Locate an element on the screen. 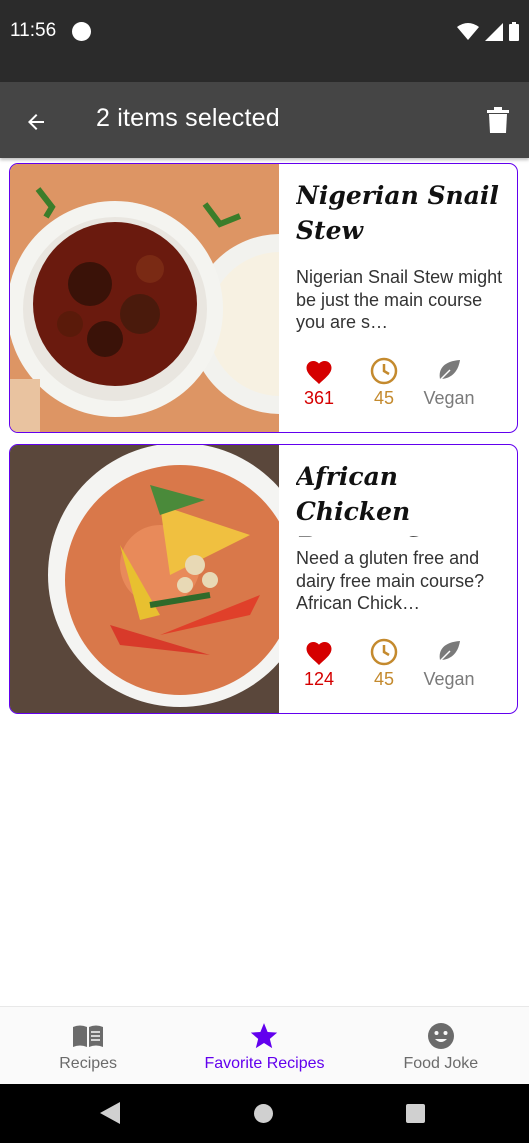 The height and width of the screenshot is (1143, 529). recipe-title: African Chicken Peanut Stew is located at coordinates (383, 499).